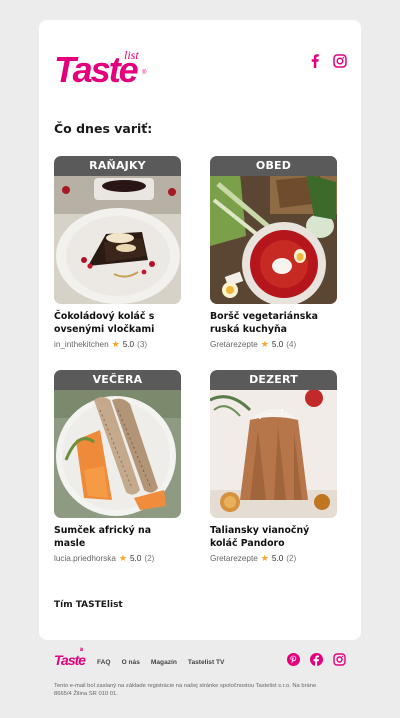 Image resolution: width=400 pixels, height=718 pixels. What do you see at coordinates (291, 344) in the screenshot?
I see `rating-count: (4)` at bounding box center [291, 344].